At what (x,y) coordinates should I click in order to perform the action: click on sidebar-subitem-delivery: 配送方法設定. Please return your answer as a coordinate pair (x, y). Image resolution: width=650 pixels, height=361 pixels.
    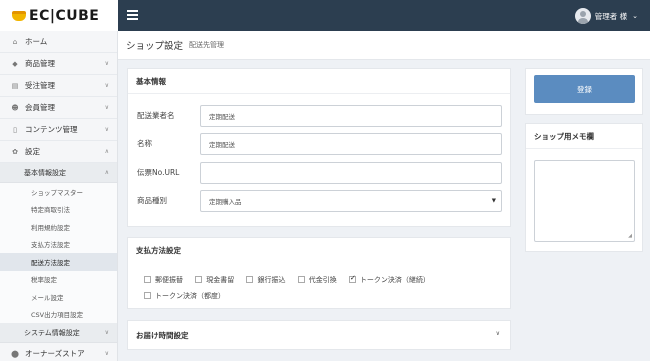
    Looking at the image, I should click on (58, 262).